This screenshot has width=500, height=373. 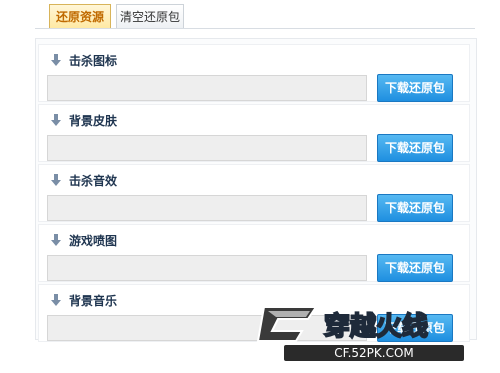 I want to click on row-title: 游戏喷图, so click(x=84, y=240).